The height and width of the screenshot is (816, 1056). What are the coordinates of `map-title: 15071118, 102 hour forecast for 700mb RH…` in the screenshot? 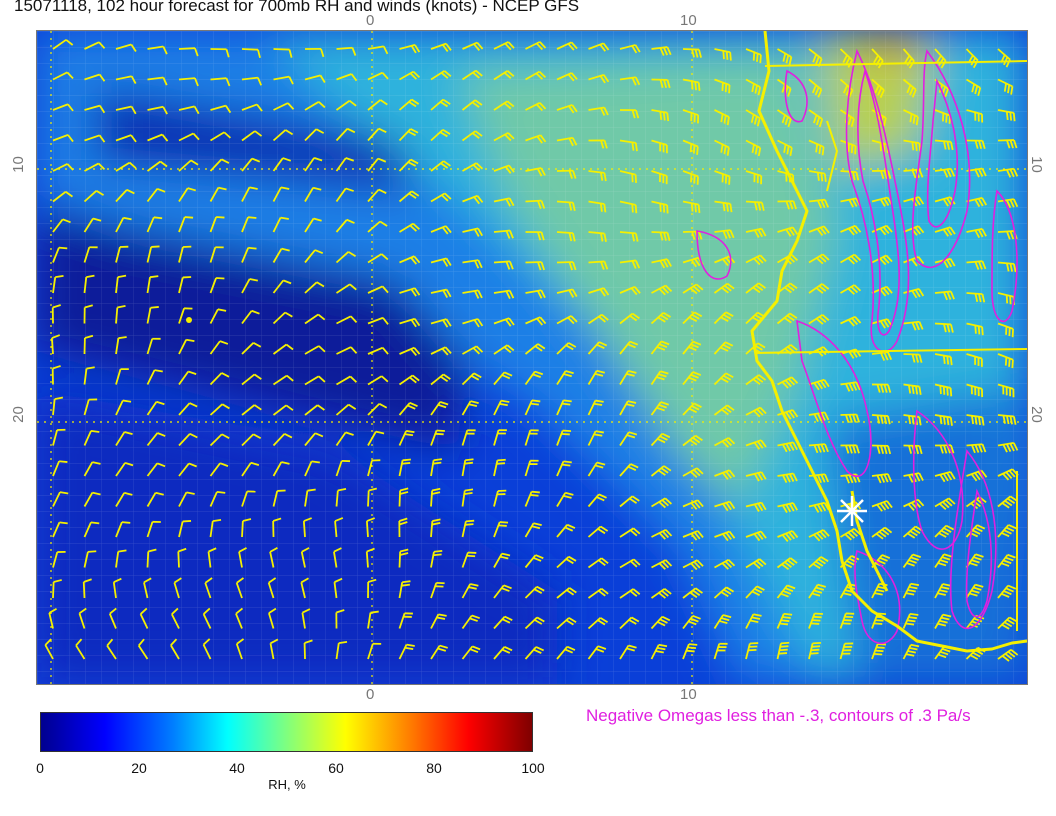 It's located at (297, 7).